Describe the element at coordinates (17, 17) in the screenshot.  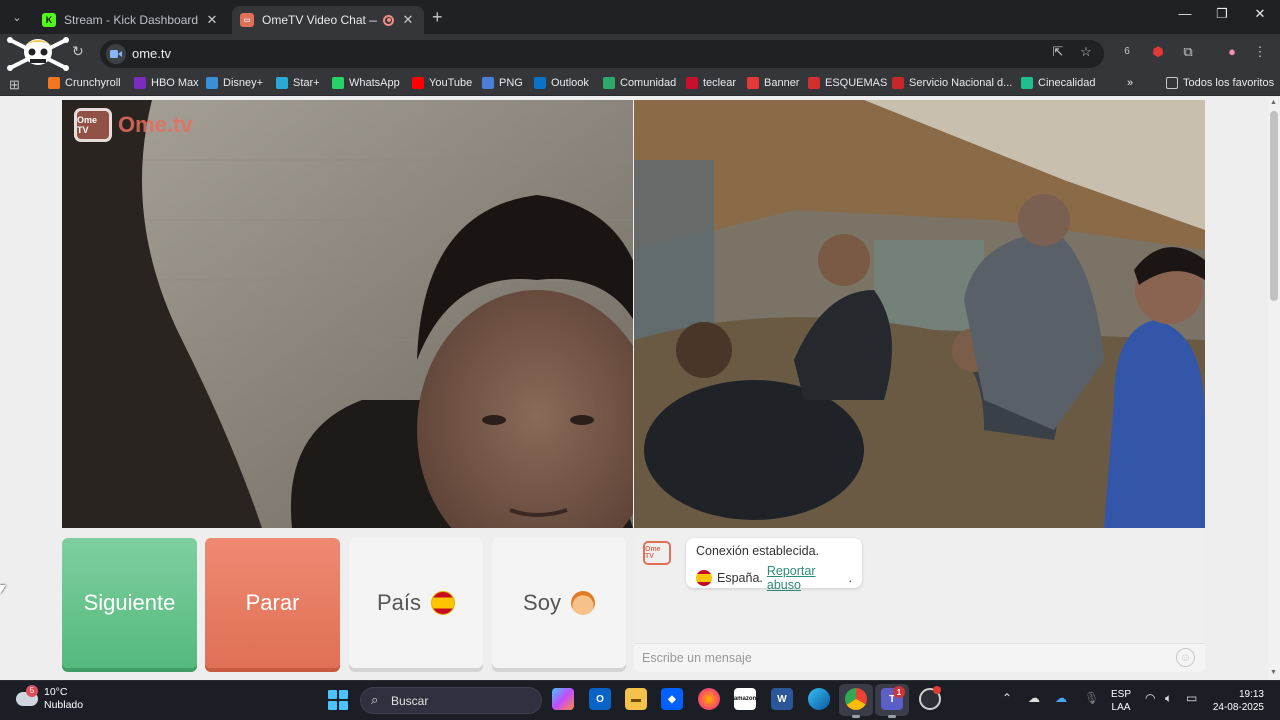
I see `tab-search-button: ⌄` at that location.